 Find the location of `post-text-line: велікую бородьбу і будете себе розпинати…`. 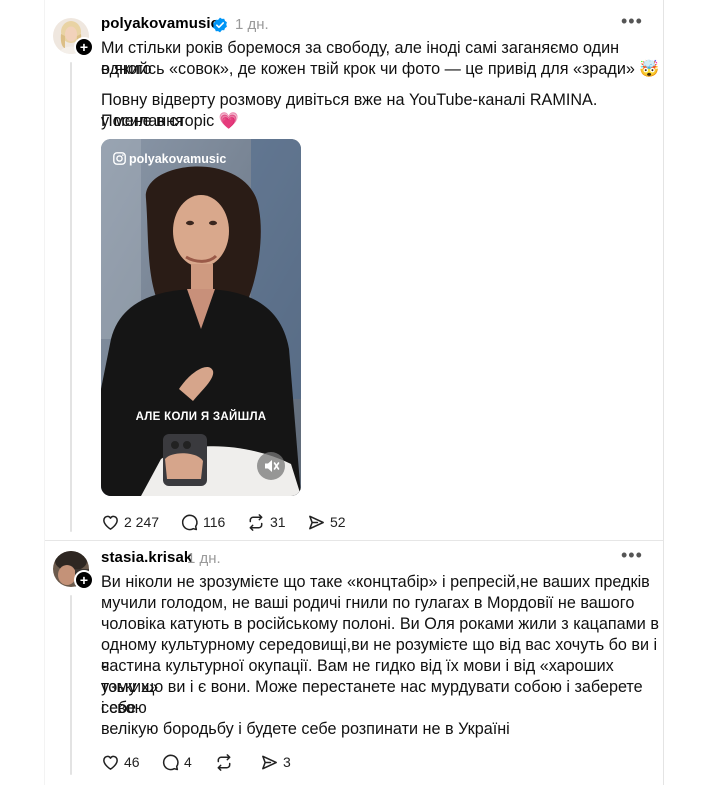

post-text-line: велікую бородьбу і будете себе розпинати… is located at coordinates (305, 729).